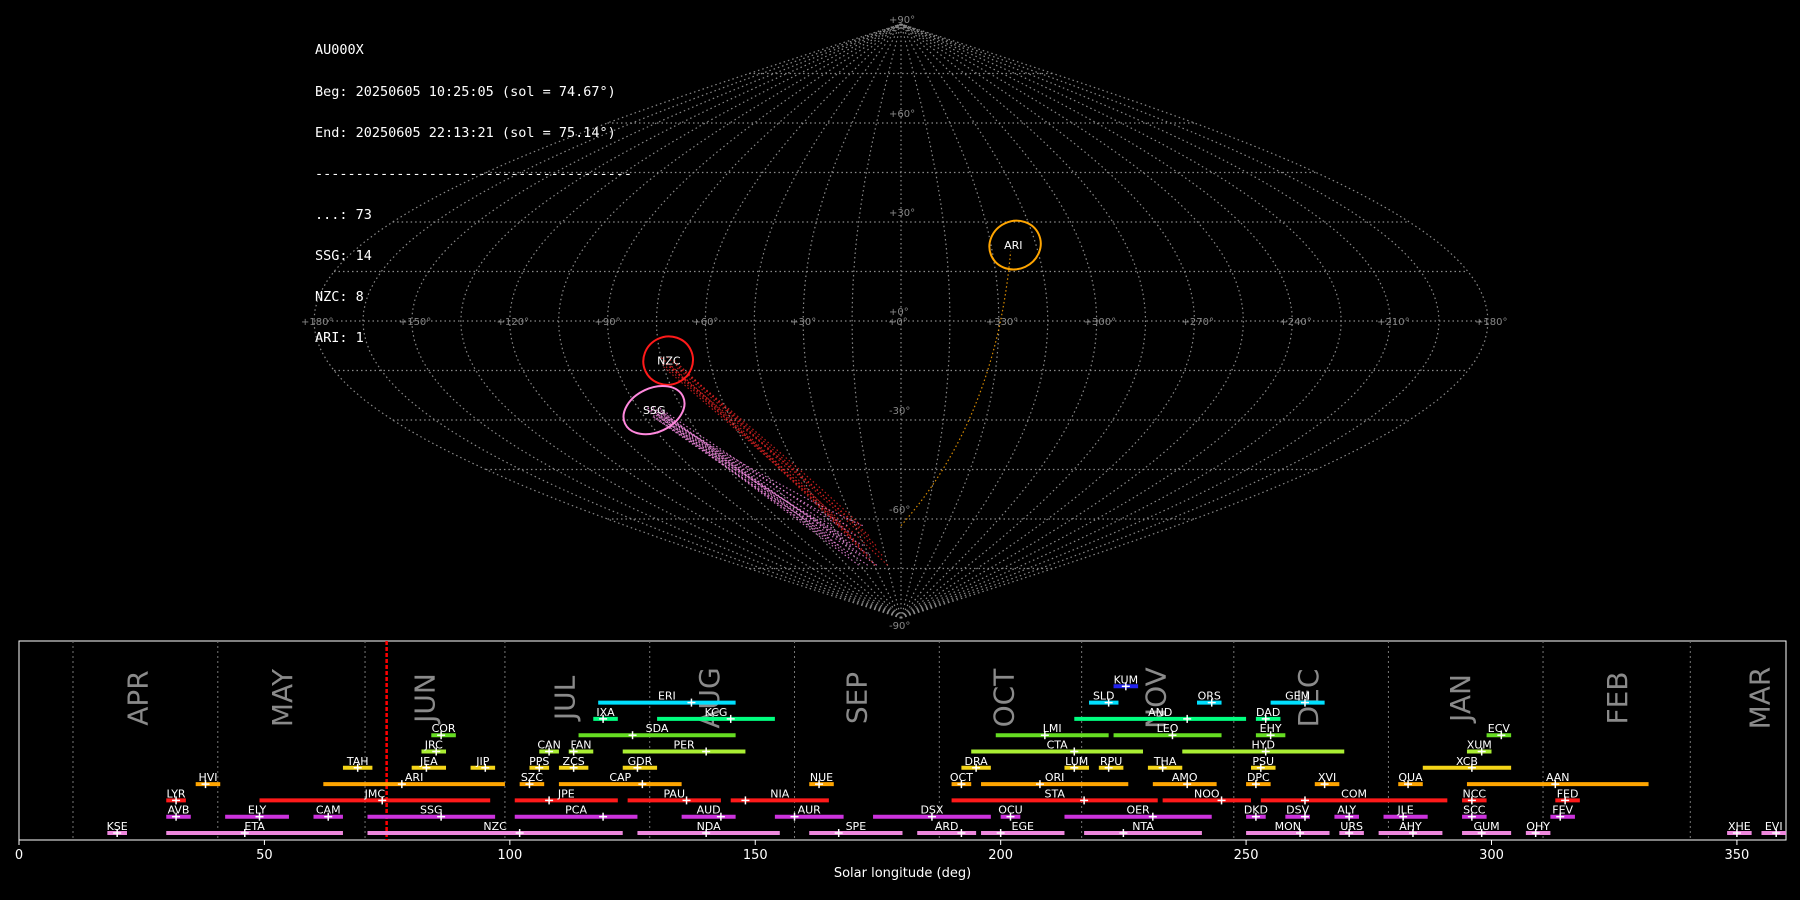  What do you see at coordinates (566, 793) in the screenshot?
I see `shower-label: JPE` at bounding box center [566, 793].